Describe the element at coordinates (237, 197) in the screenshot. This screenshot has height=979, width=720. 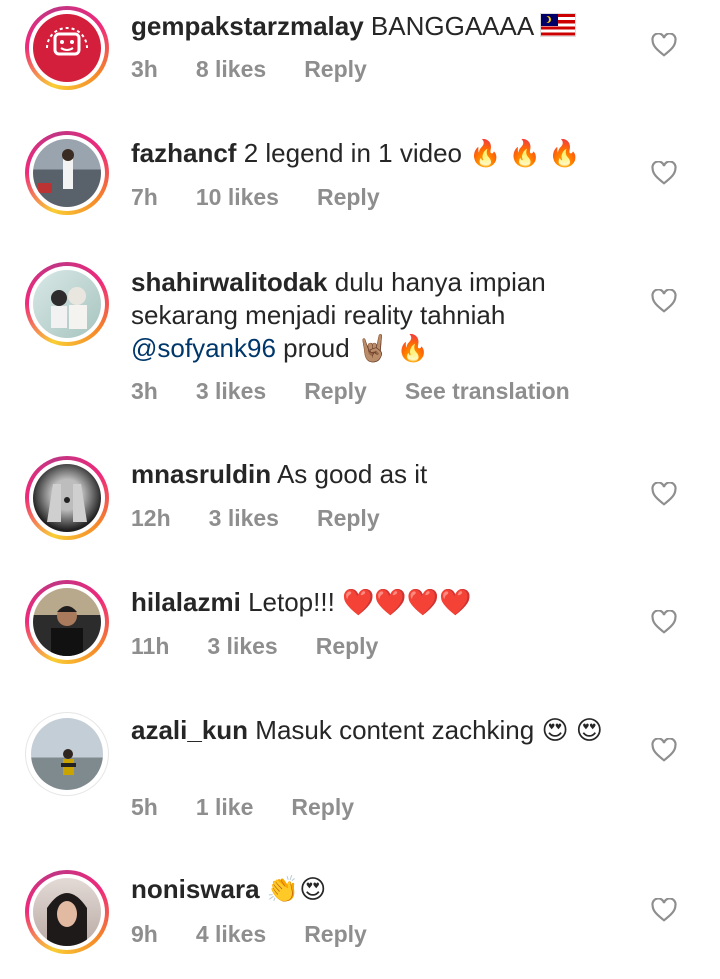
I see `likes-count: 10 likes` at that location.